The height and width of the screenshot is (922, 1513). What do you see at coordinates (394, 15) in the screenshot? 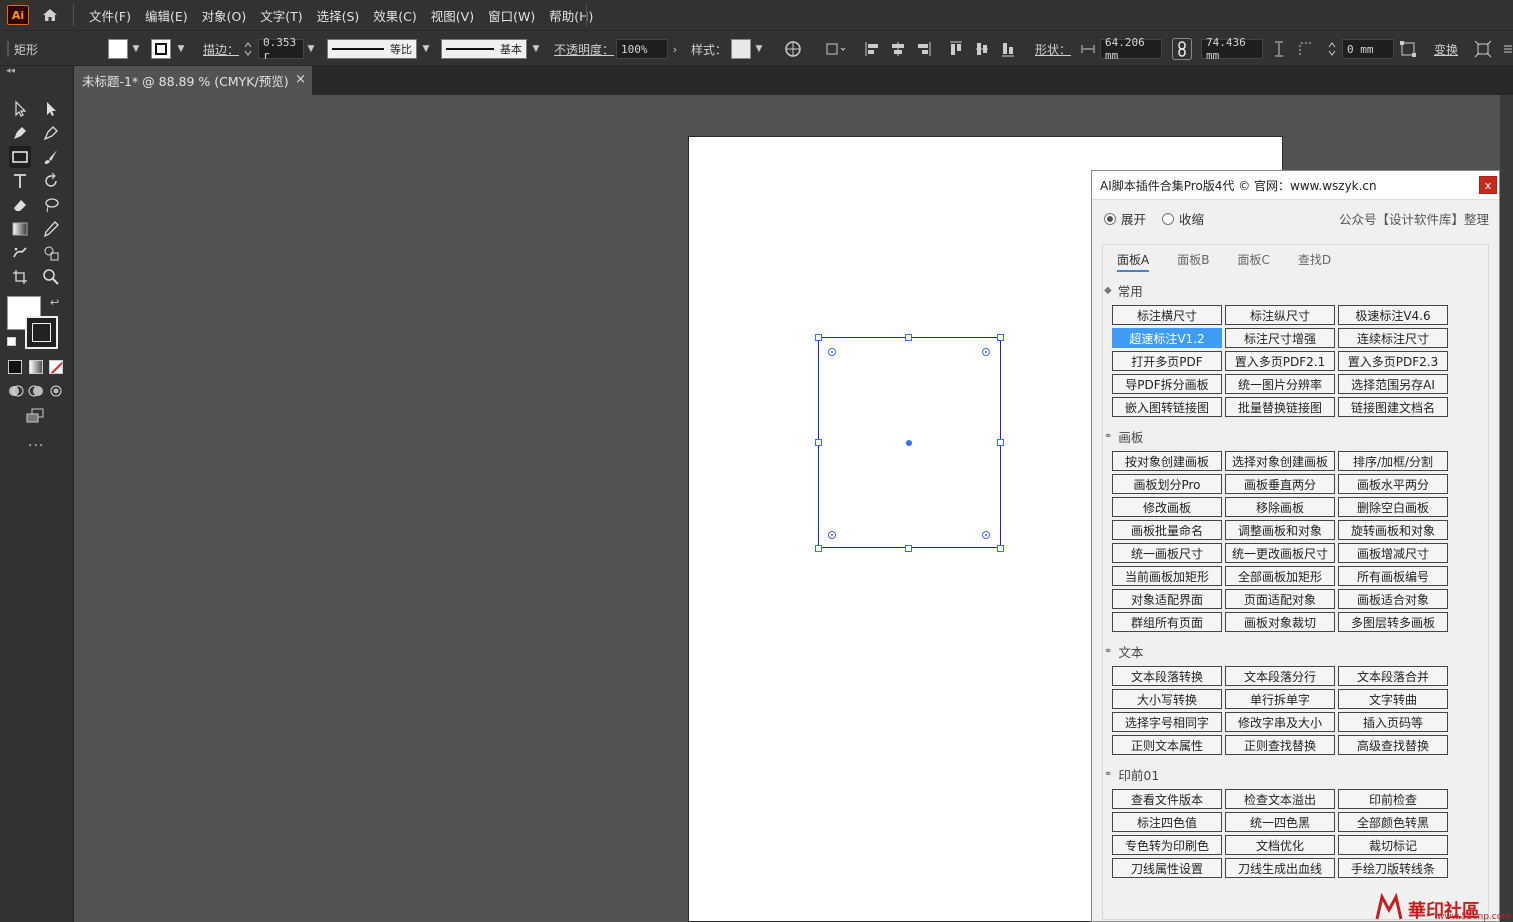
I see `menu-effect: 效果(C)` at bounding box center [394, 15].